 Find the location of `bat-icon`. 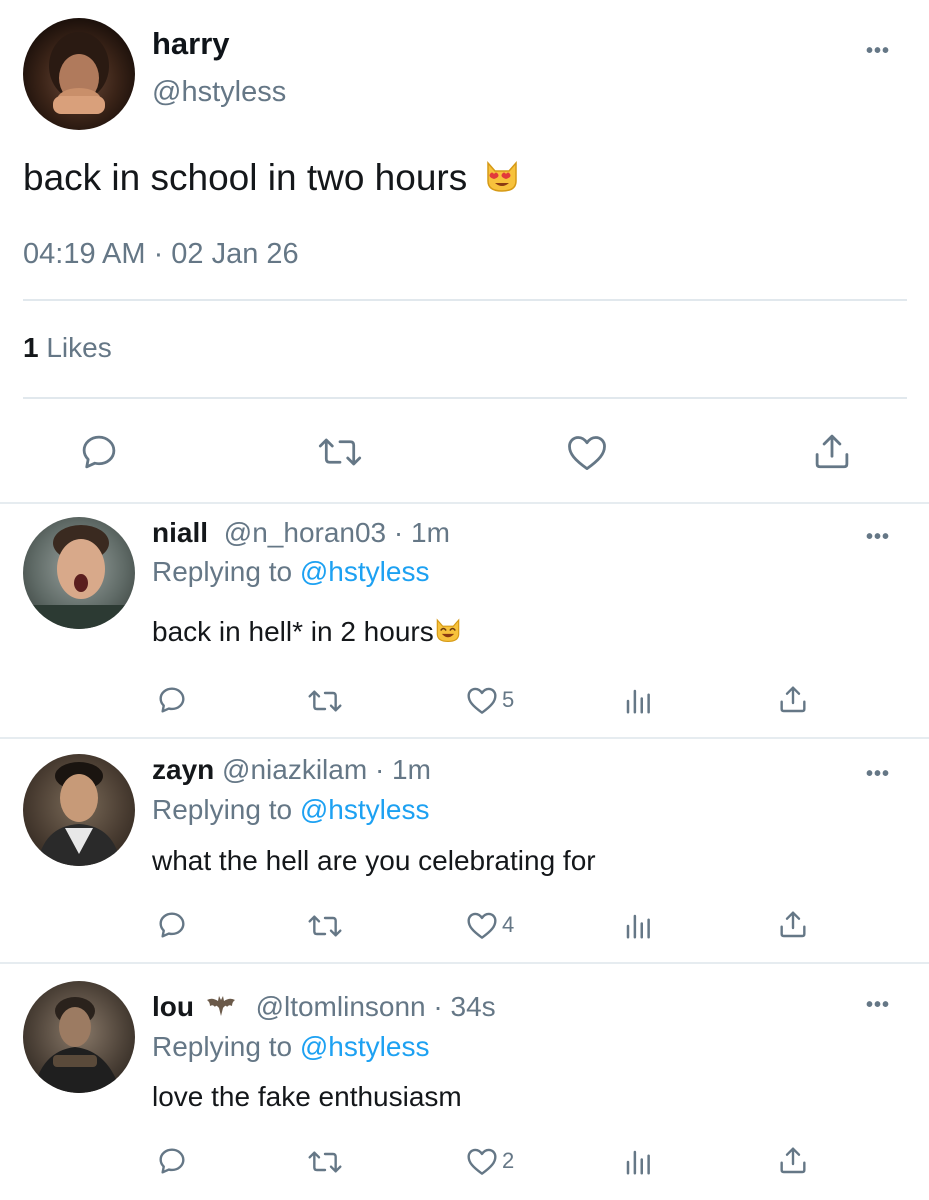

bat-icon is located at coordinates (221, 1008).